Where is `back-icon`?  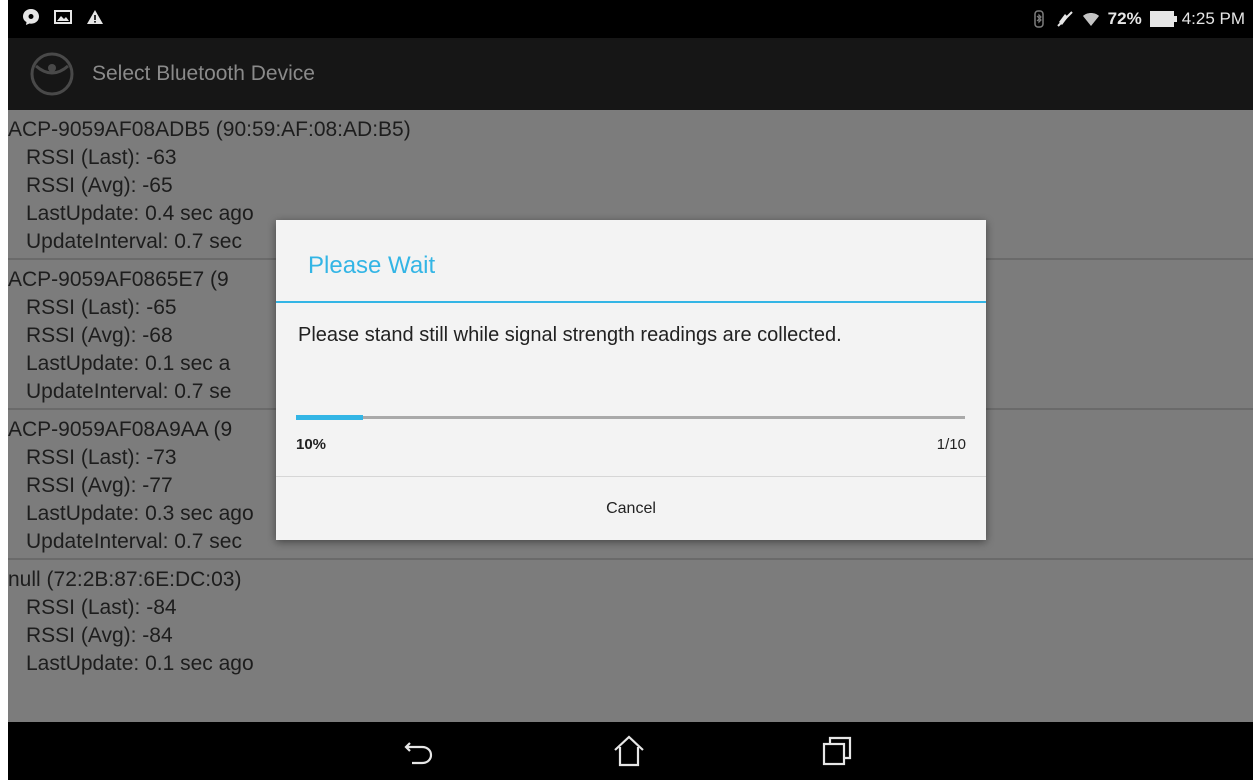 back-icon is located at coordinates (419, 751).